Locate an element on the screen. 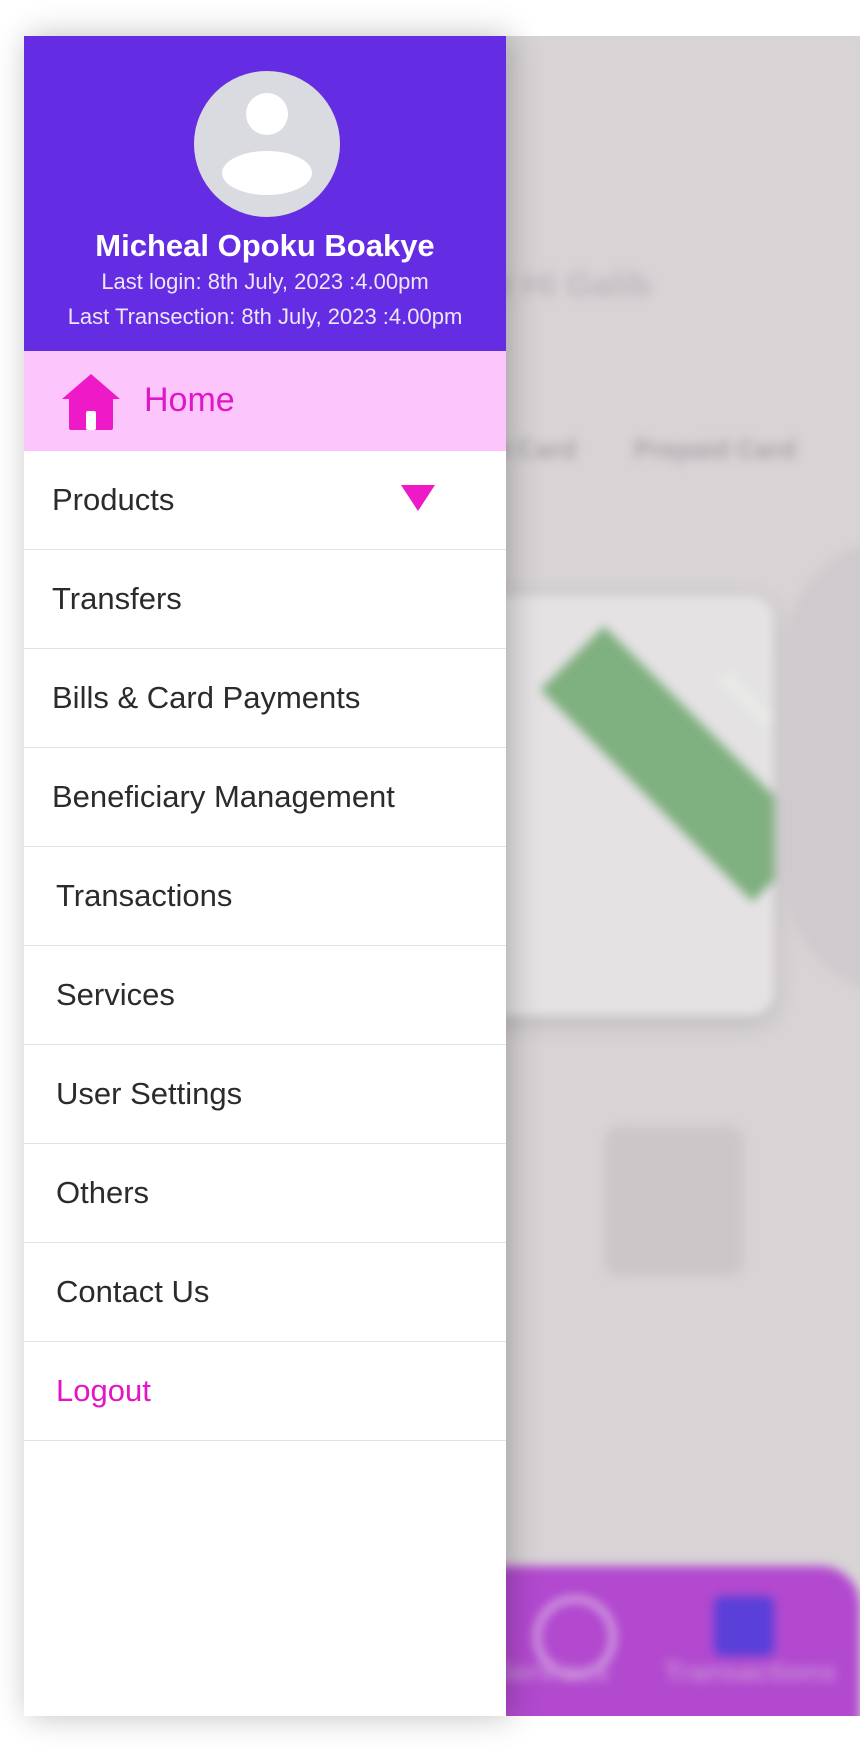 This screenshot has width=868, height=1752. bg-tab-card: it Card is located at coordinates (535, 449).